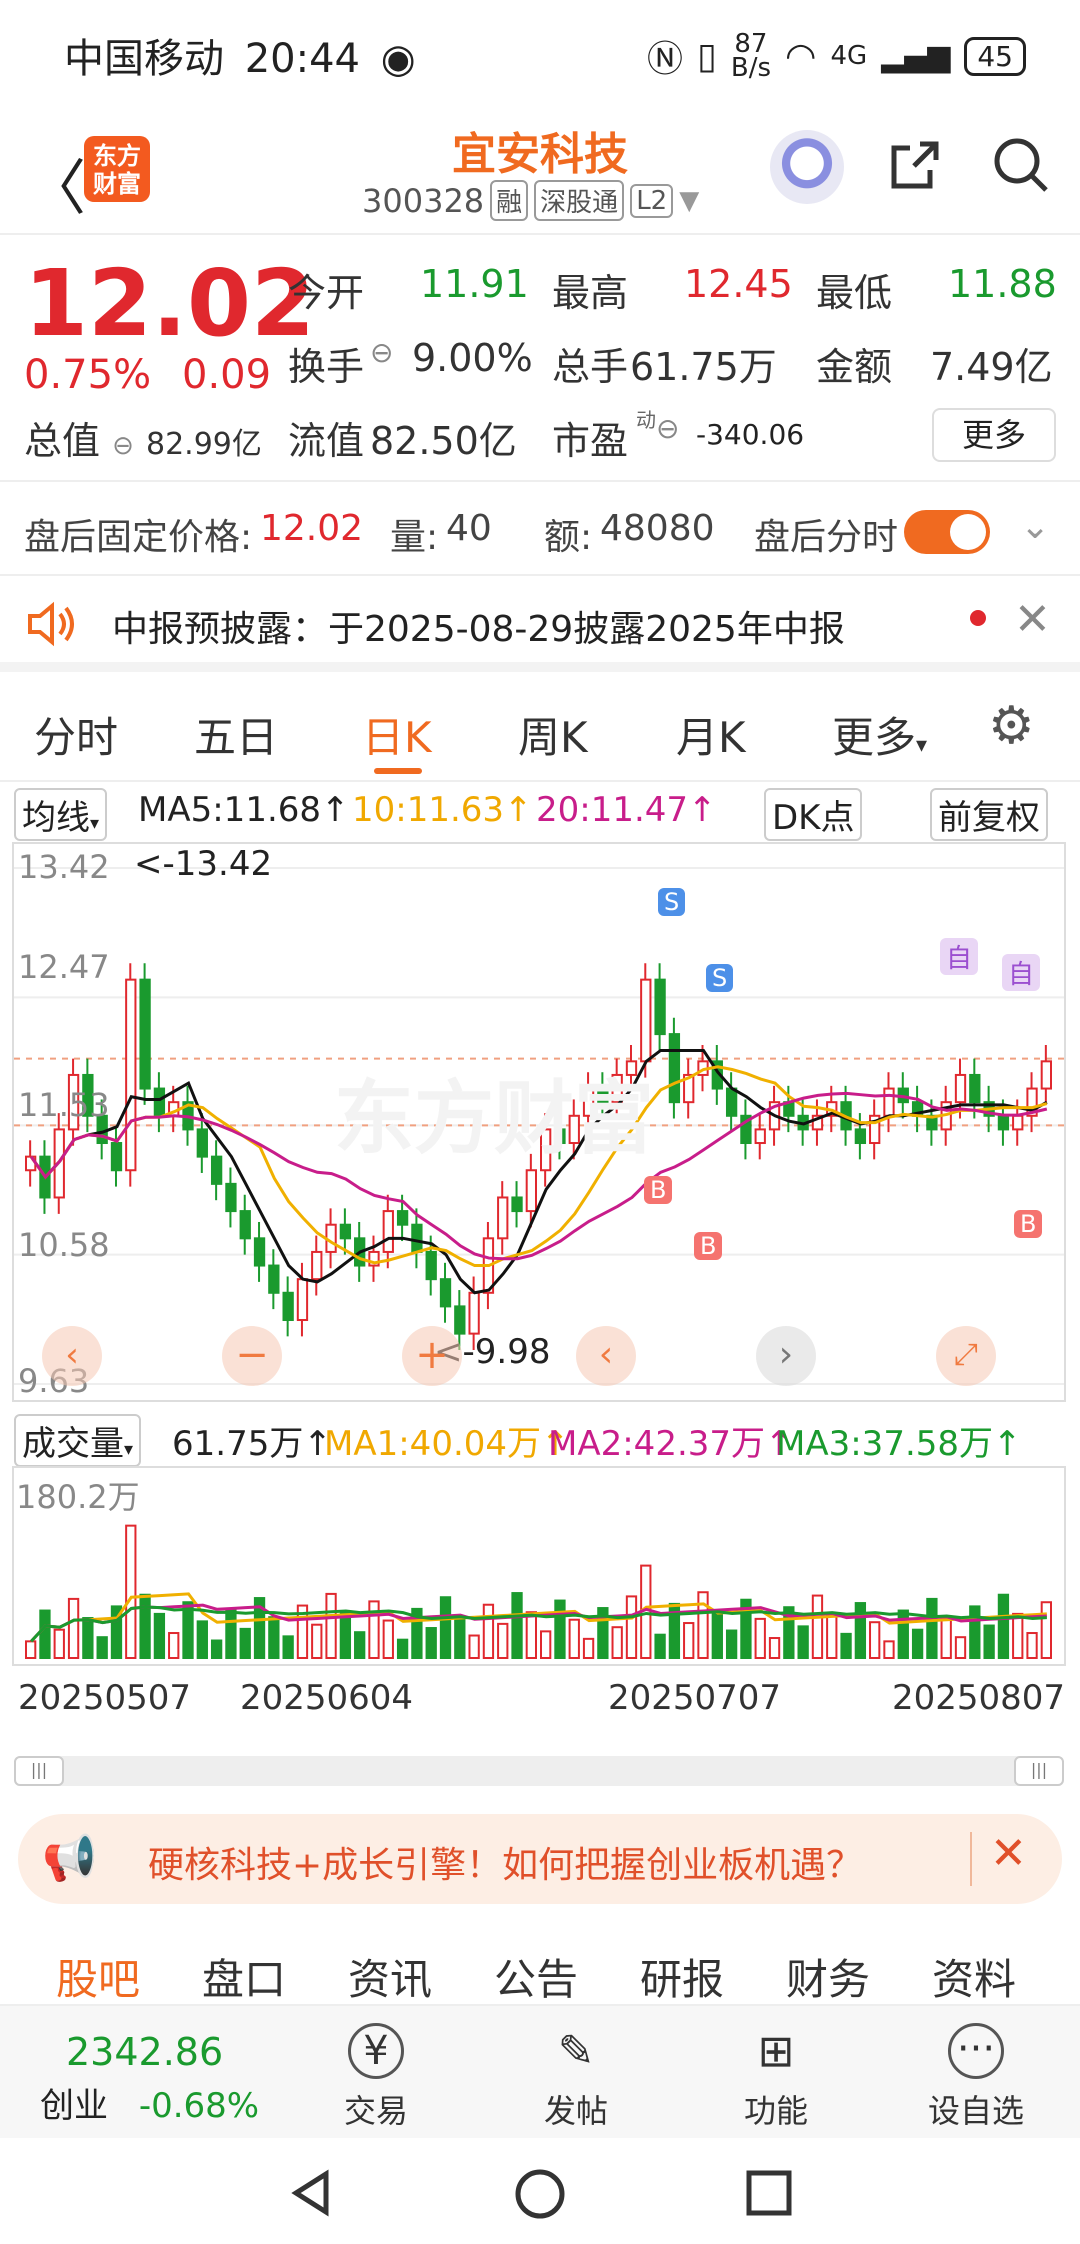  I want to click on after-hours-vol: 40, so click(469, 528).